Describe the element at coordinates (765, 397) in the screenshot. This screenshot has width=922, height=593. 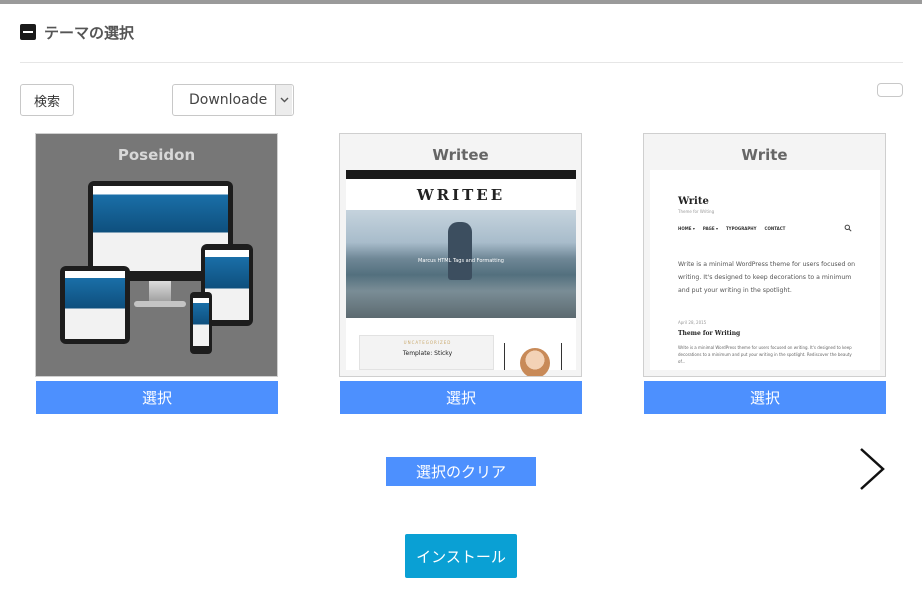
I see `select-theme-write-button: 選択` at that location.